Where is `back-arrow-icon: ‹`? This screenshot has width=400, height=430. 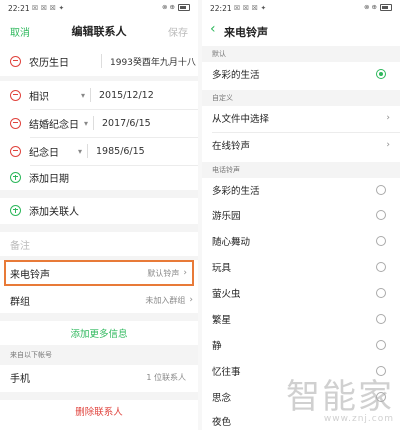
back-arrow-icon: ‹ is located at coordinates (213, 29).